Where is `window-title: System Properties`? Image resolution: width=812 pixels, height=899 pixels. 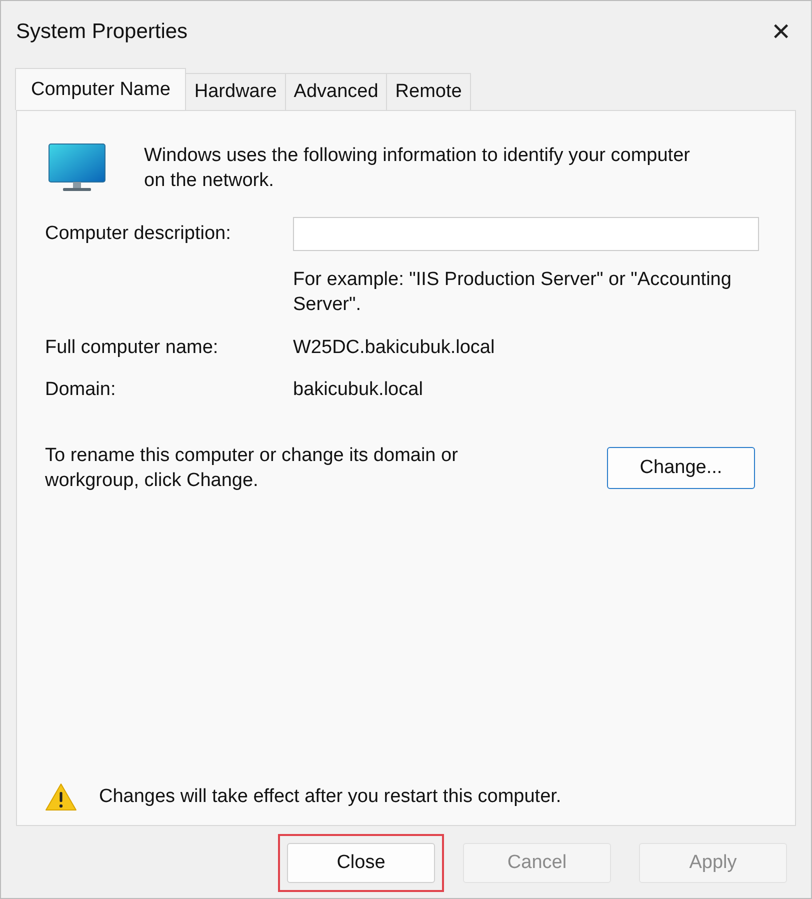
window-title: System Properties is located at coordinates (102, 32).